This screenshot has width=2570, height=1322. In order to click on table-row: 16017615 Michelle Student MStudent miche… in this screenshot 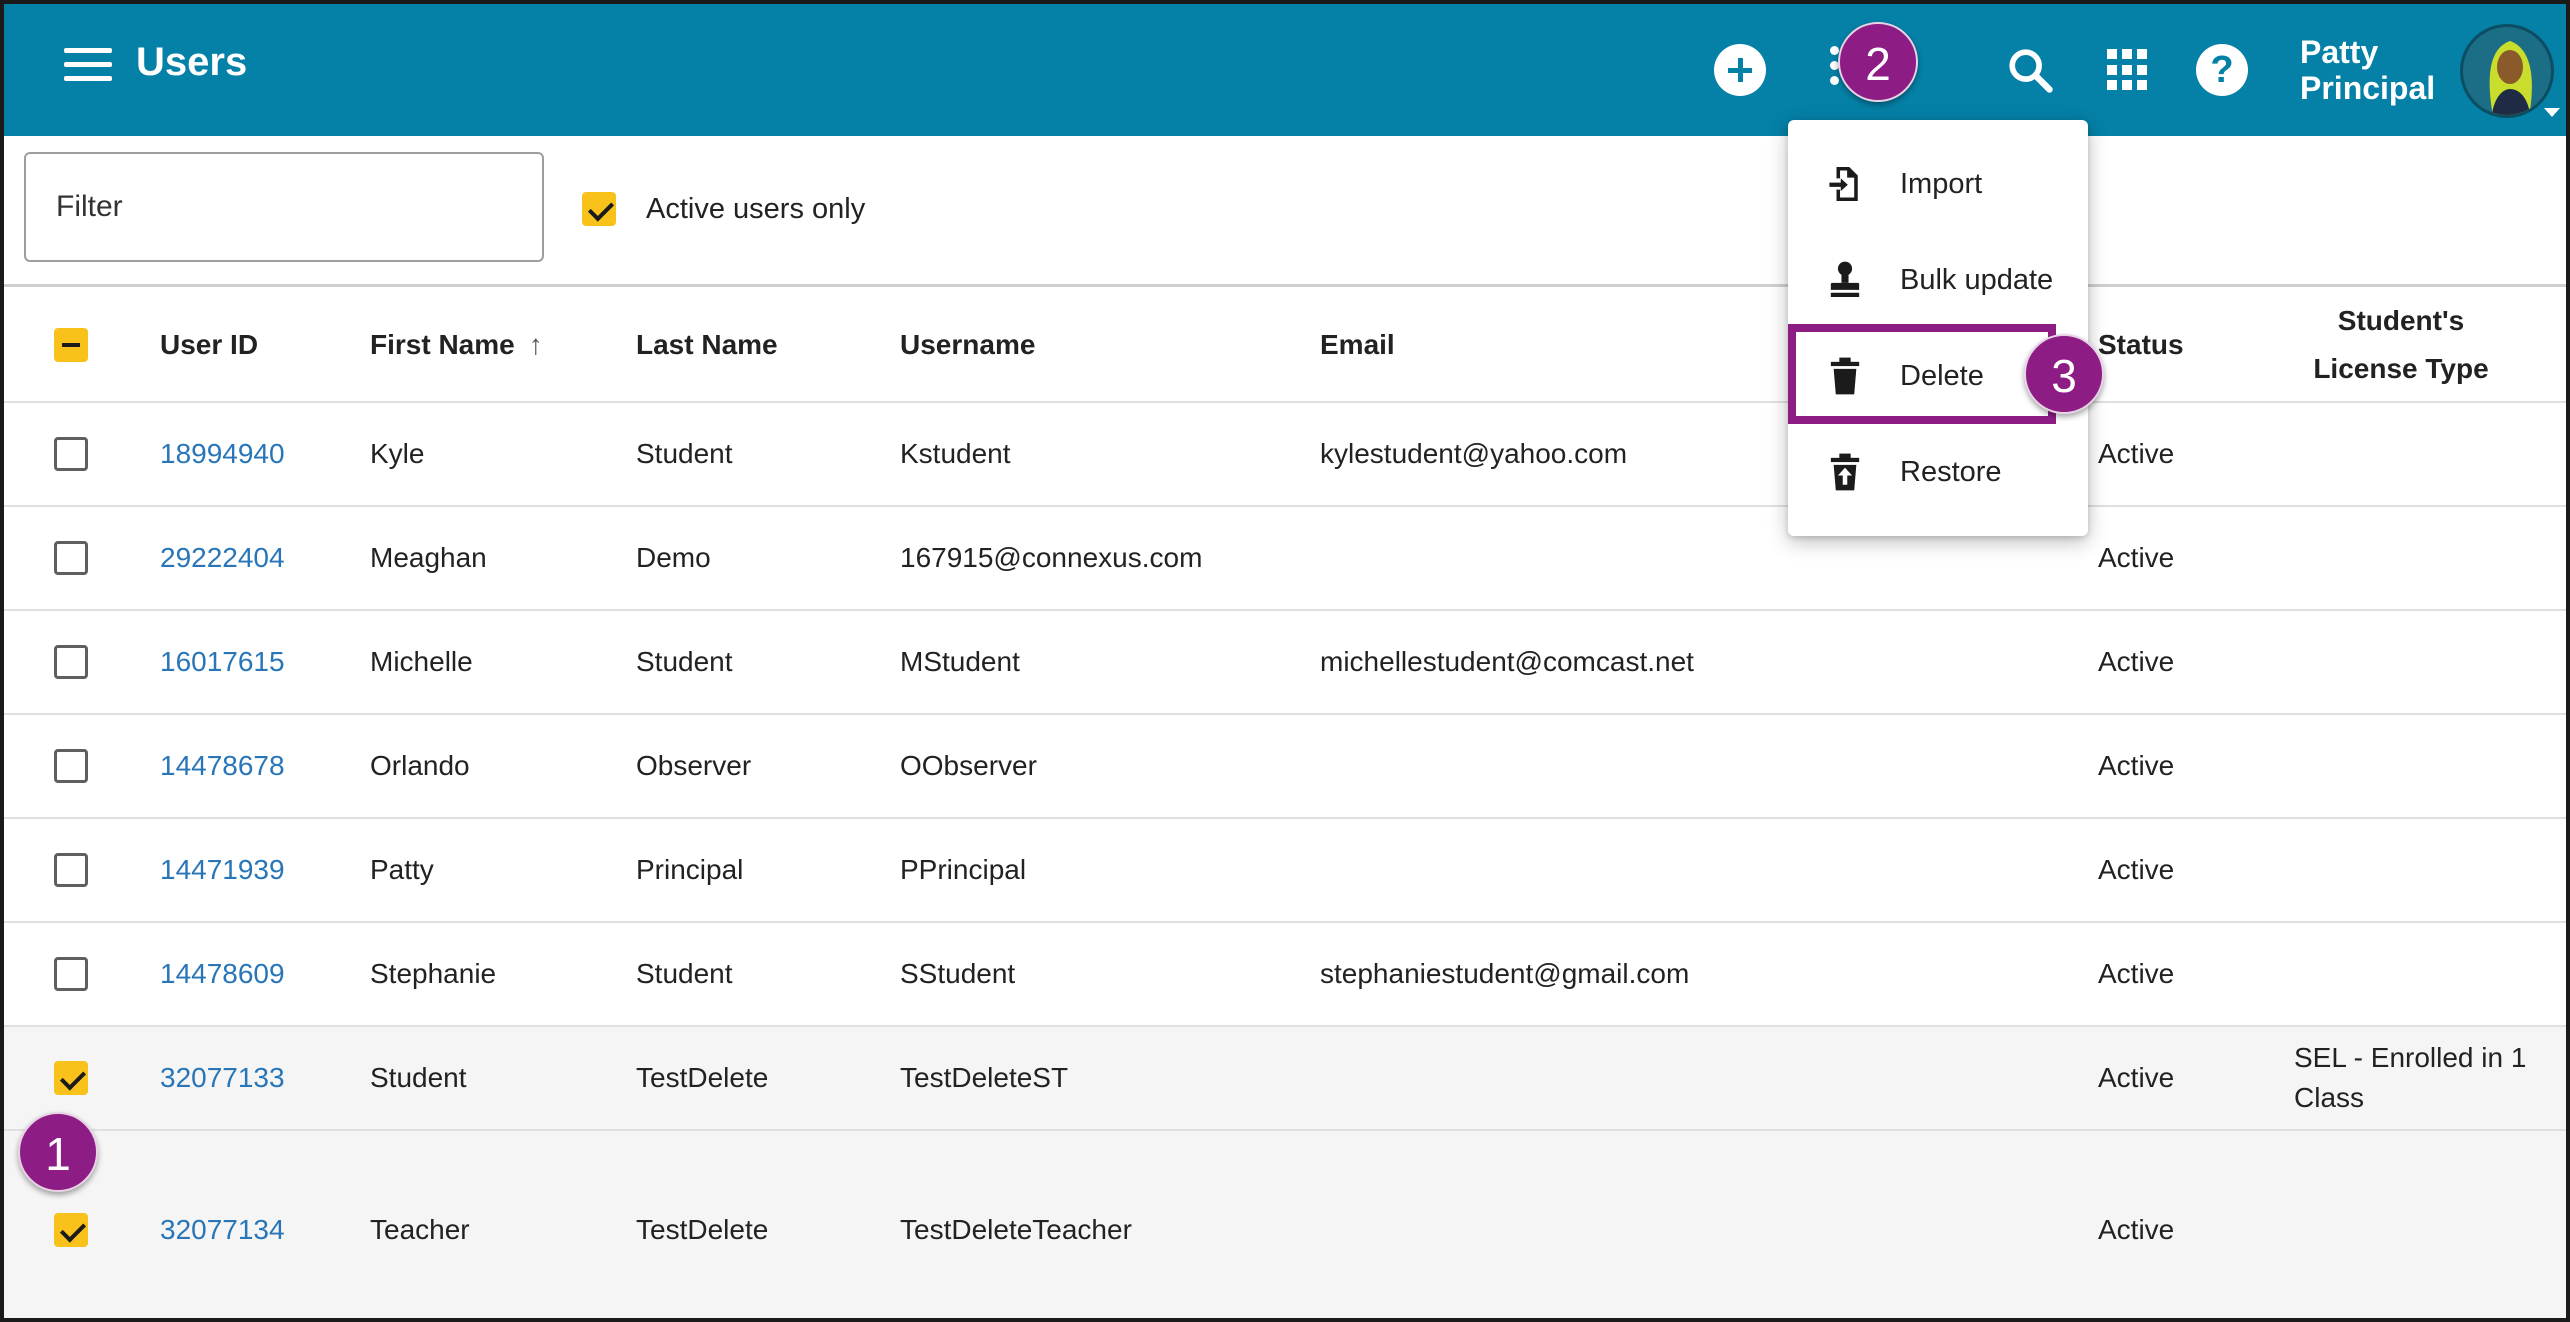, I will do `click(1285, 663)`.